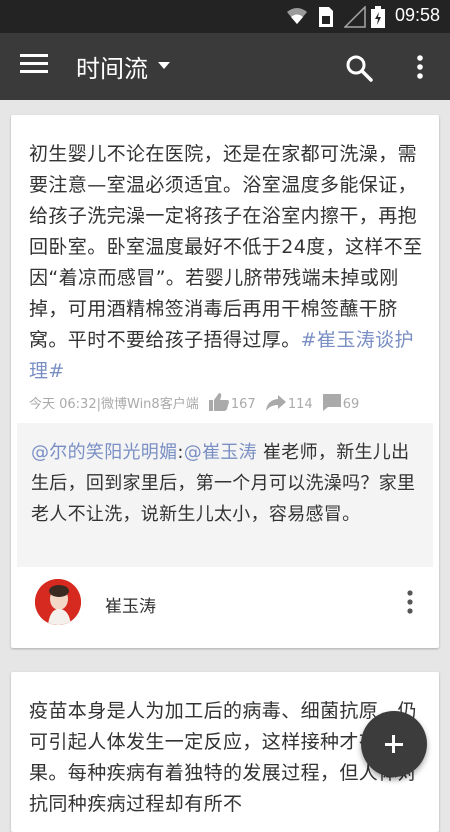  I want to click on post-time: 今天 06:32, so click(63, 404).